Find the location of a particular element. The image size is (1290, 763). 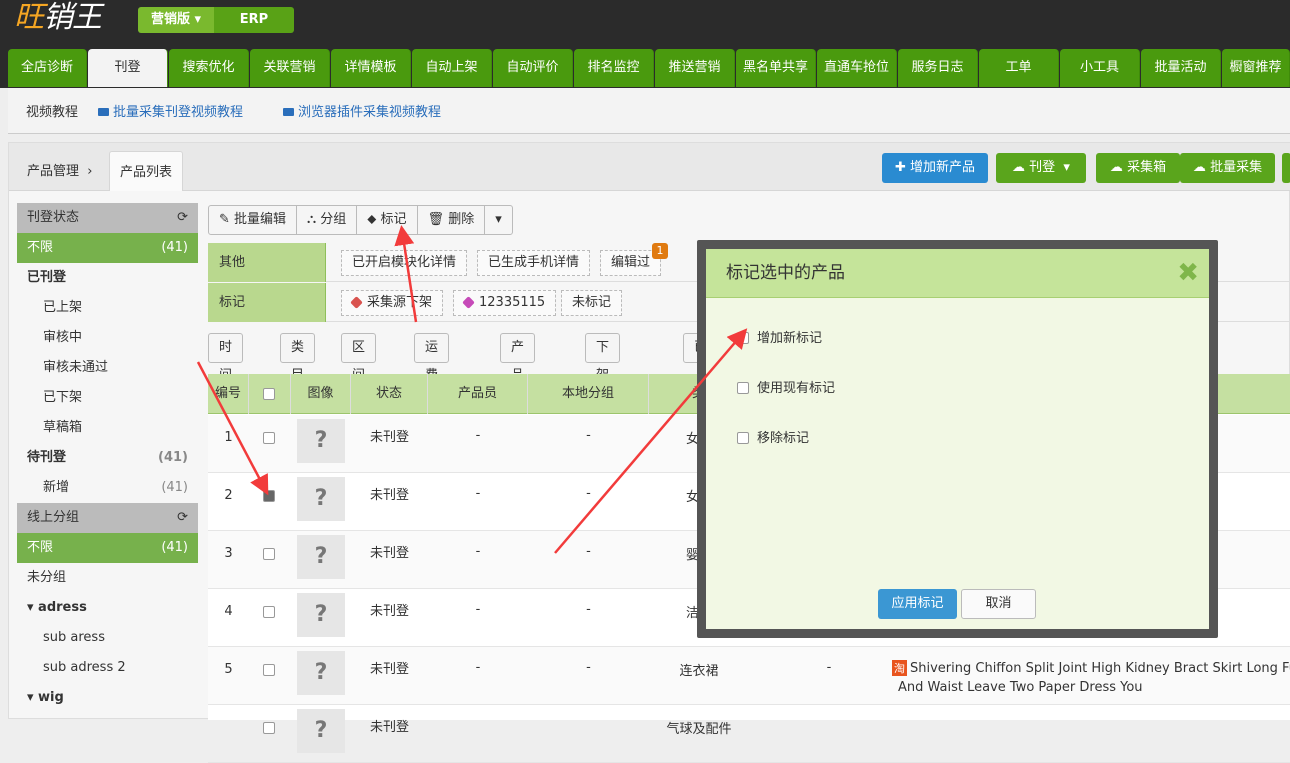

group-button: ⛬ 分组 is located at coordinates (327, 220).